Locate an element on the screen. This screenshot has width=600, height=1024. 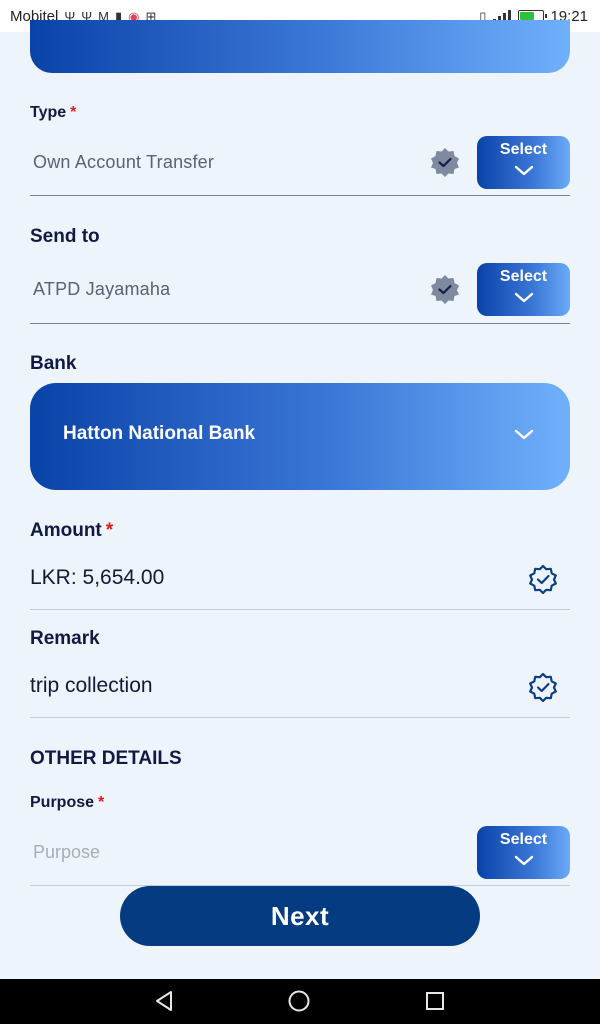
back-icon is located at coordinates (164, 1001).